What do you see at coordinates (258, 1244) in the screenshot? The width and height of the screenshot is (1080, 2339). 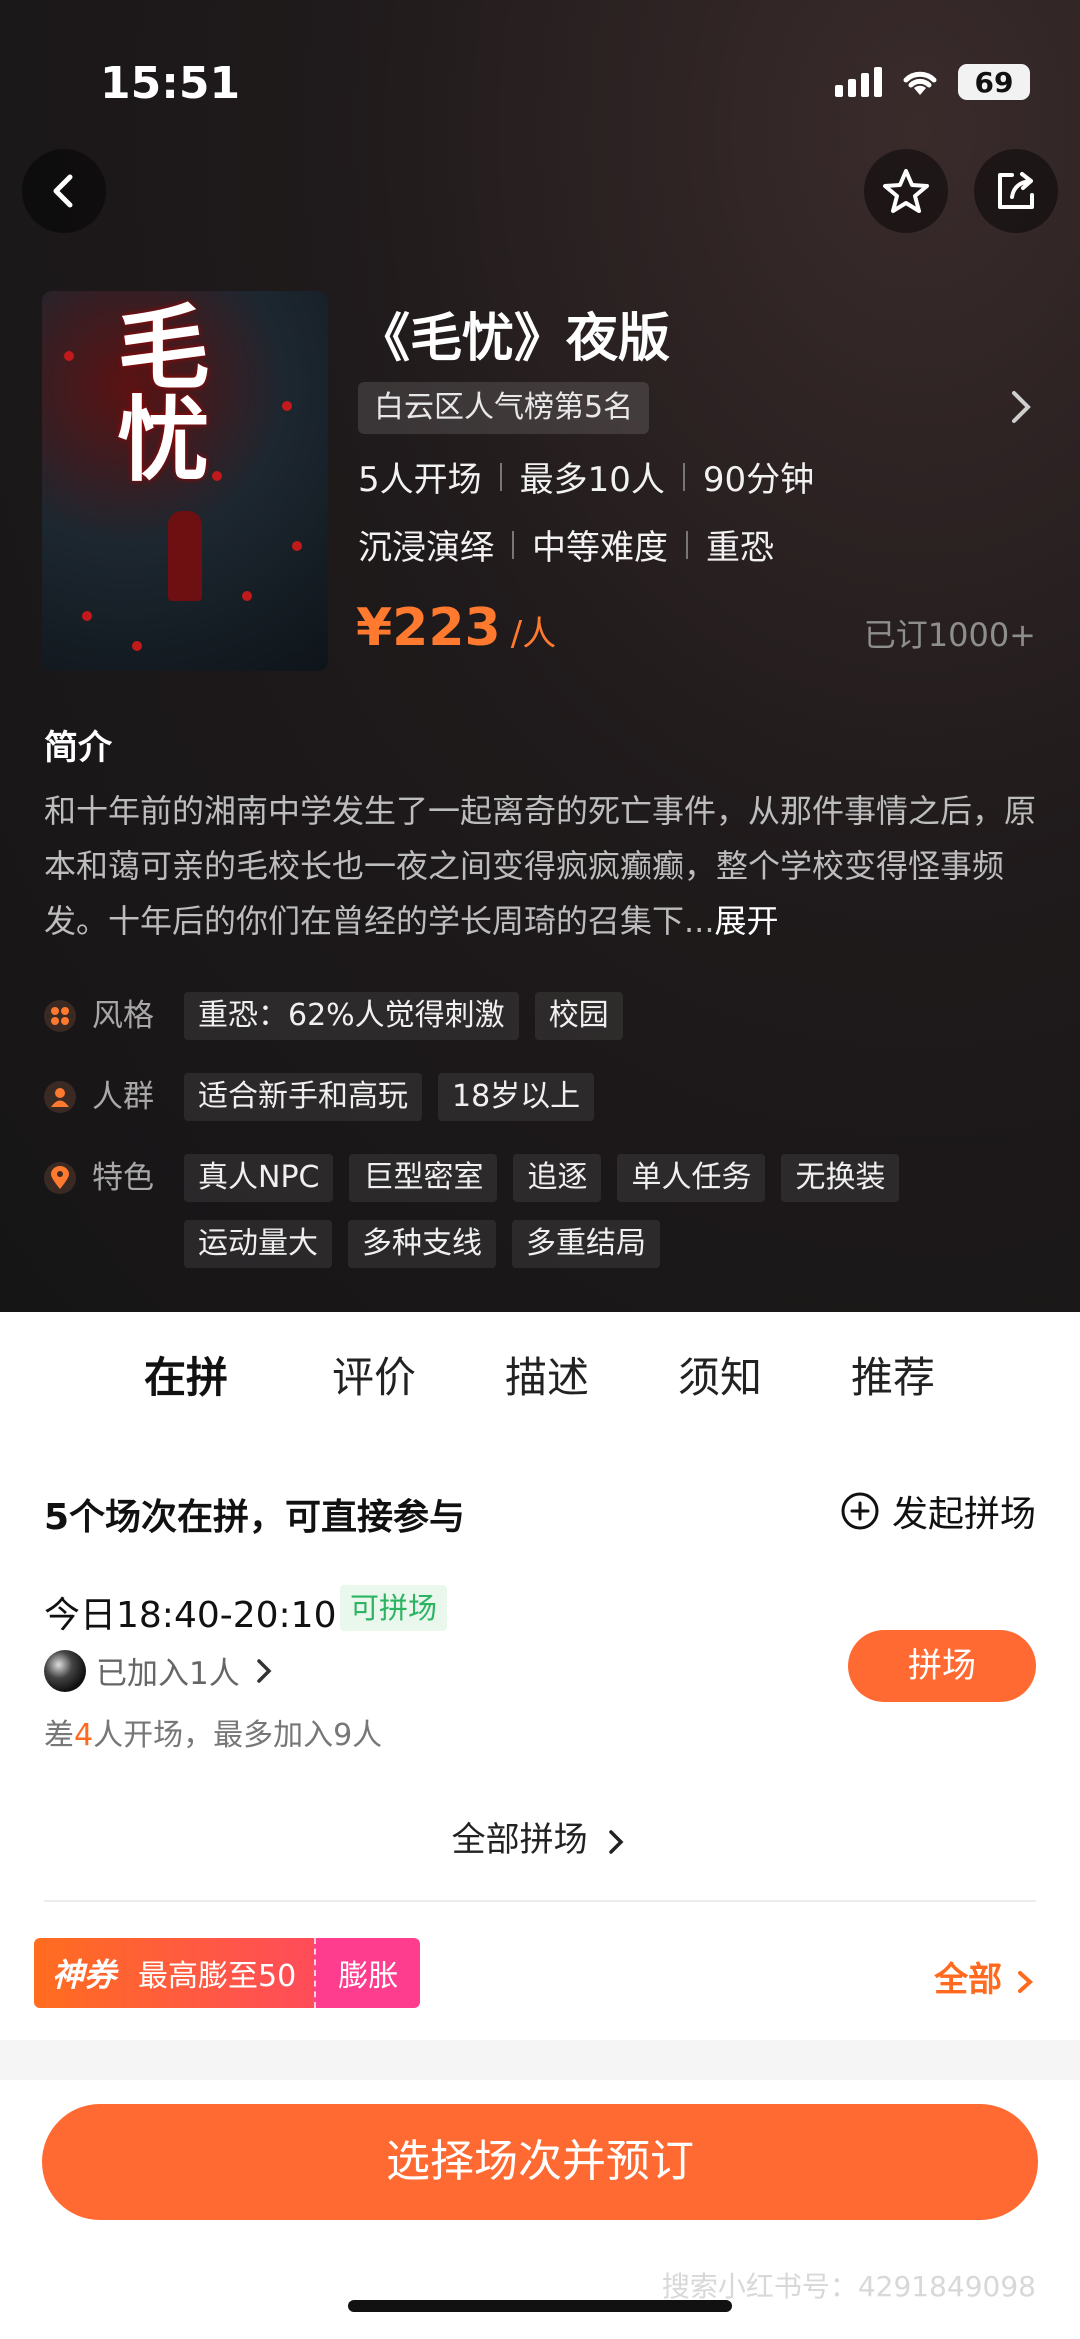 I see `tag-chip: 运动量大` at bounding box center [258, 1244].